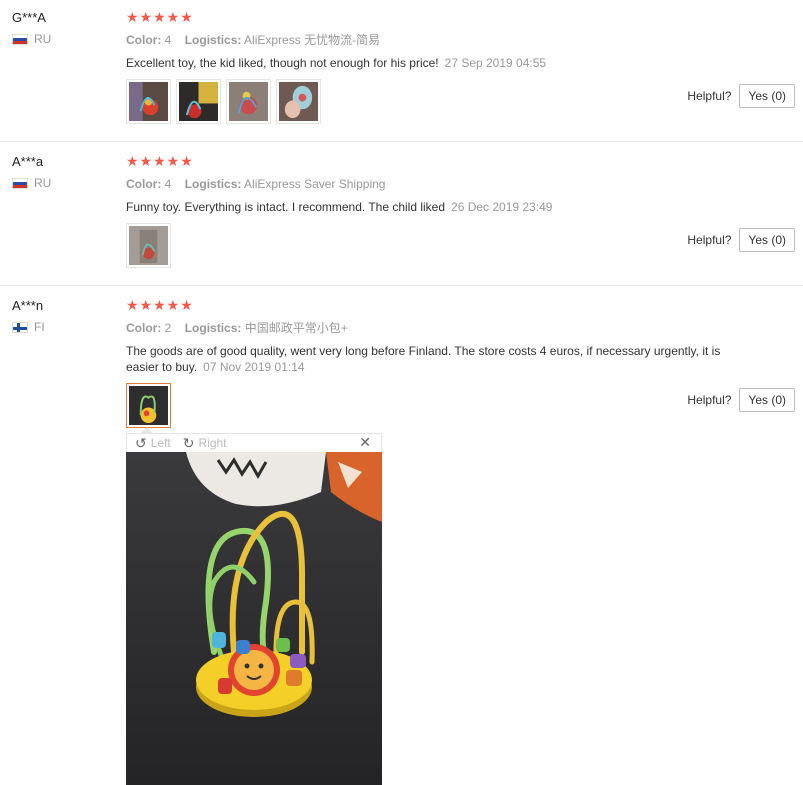 This screenshot has width=803, height=785. Describe the element at coordinates (168, 328) in the screenshot. I see `color-value: 2` at that location.